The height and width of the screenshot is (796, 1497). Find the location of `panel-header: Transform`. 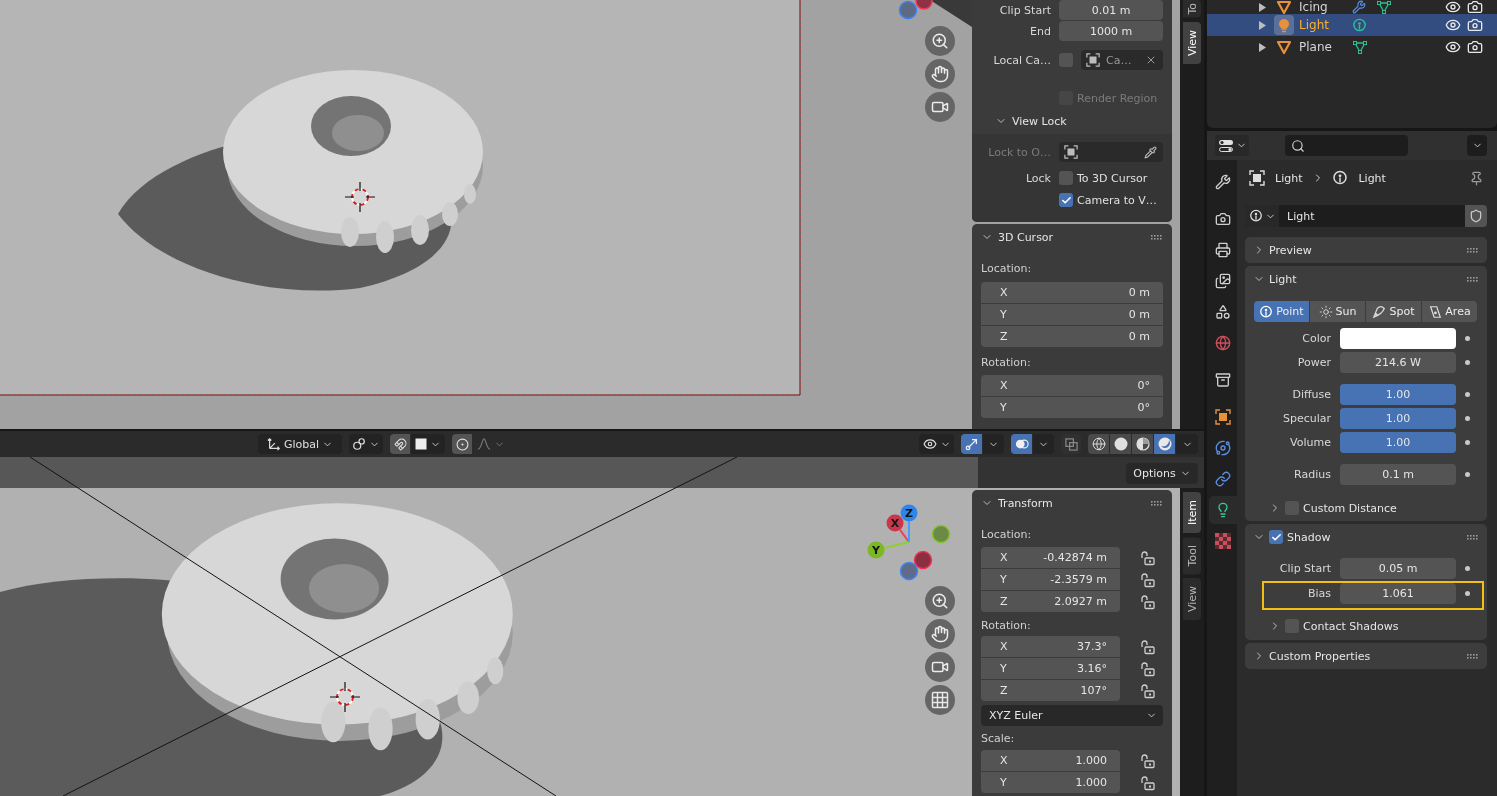

panel-header: Transform is located at coordinates (1072, 503).